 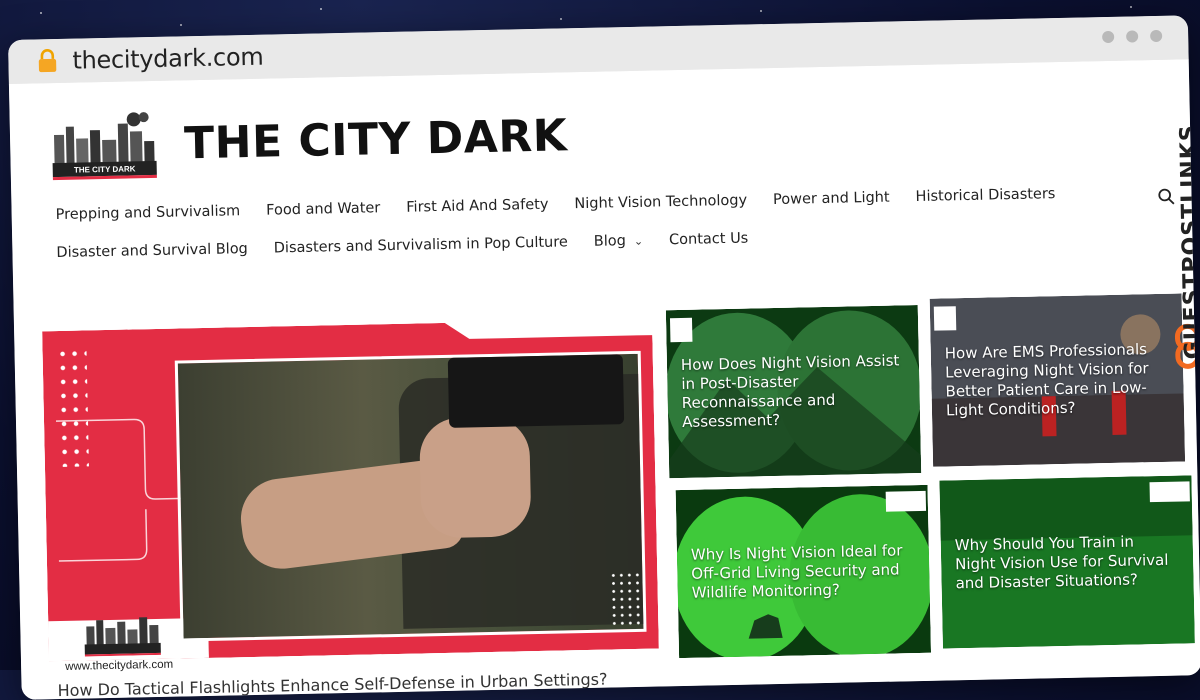 What do you see at coordinates (536, 391) in the screenshot?
I see `photo-pistol` at bounding box center [536, 391].